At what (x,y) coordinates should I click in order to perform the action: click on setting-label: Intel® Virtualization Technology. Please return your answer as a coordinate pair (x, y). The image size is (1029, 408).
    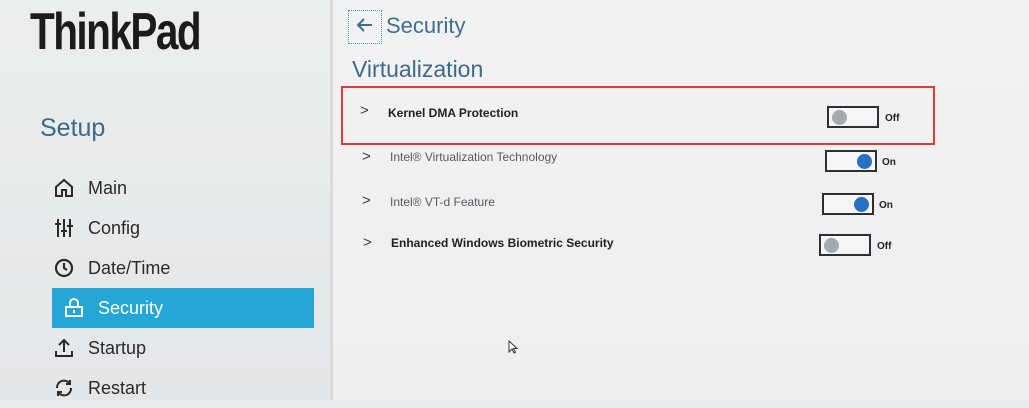
    Looking at the image, I should click on (474, 157).